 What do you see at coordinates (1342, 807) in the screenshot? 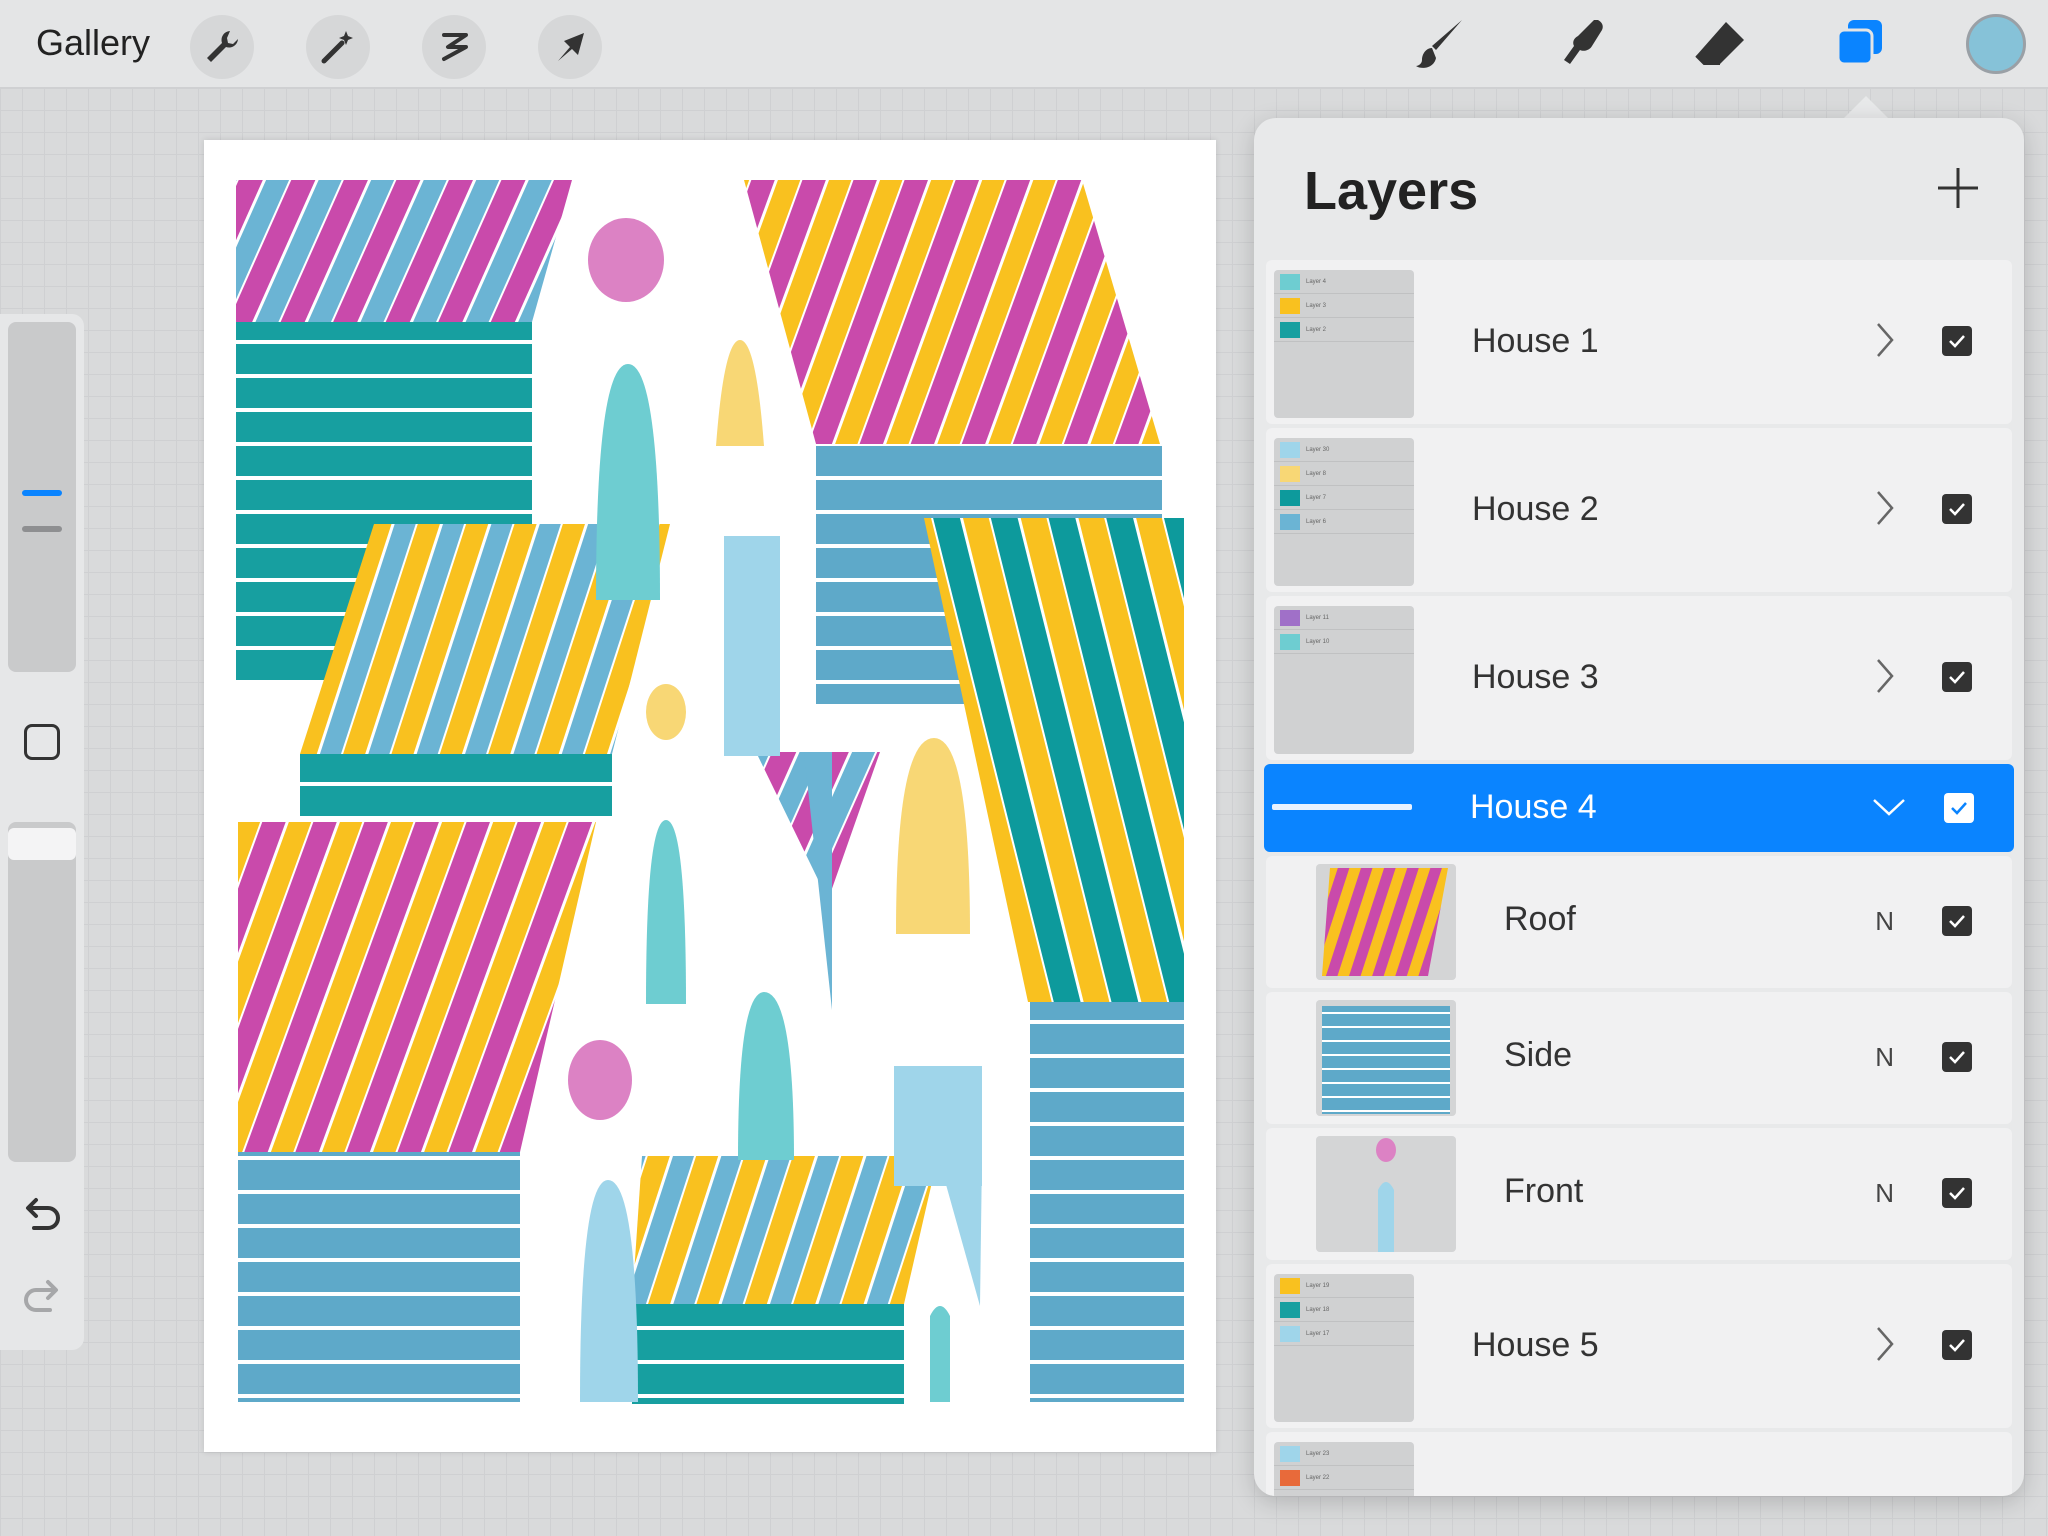
I see `group-line` at bounding box center [1342, 807].